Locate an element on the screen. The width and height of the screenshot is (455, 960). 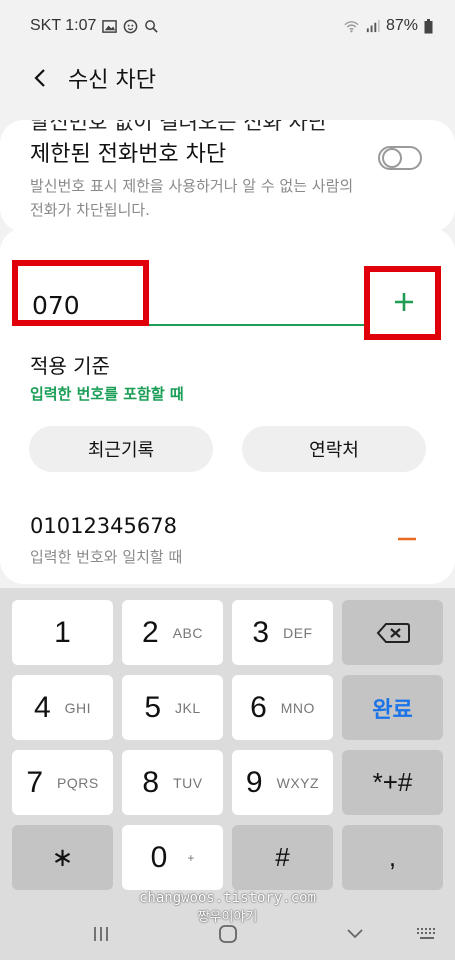
key-digit: 1 is located at coordinates (62, 632).